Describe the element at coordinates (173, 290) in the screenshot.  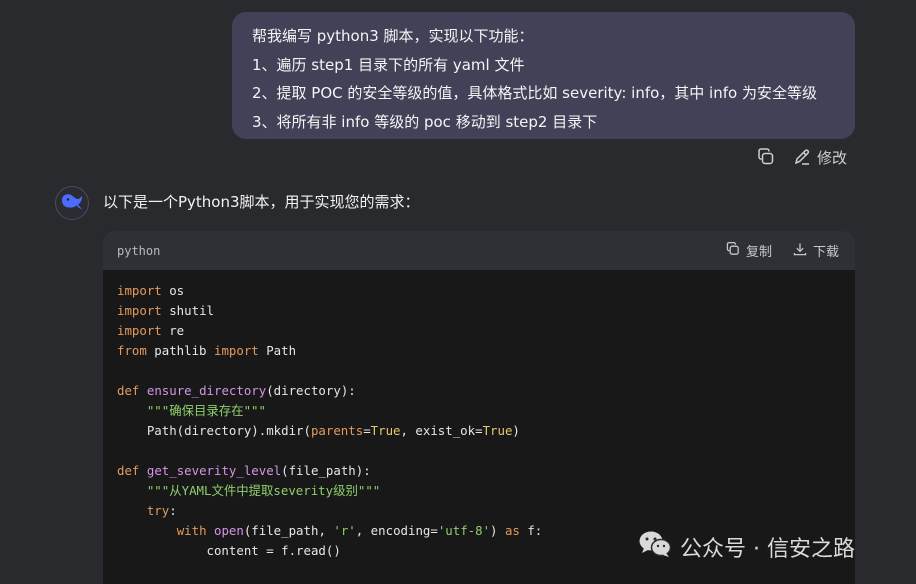
I see `code-token: os` at that location.